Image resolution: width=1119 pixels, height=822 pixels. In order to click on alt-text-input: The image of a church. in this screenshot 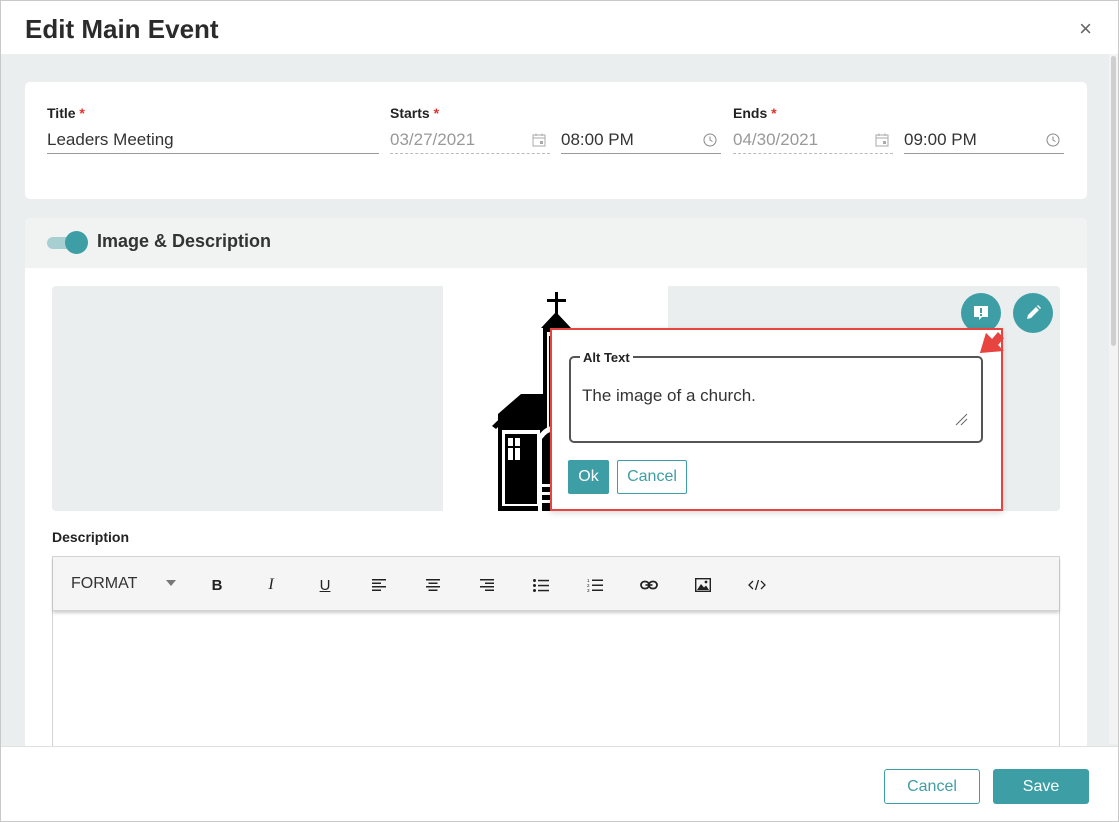, I will do `click(772, 396)`.